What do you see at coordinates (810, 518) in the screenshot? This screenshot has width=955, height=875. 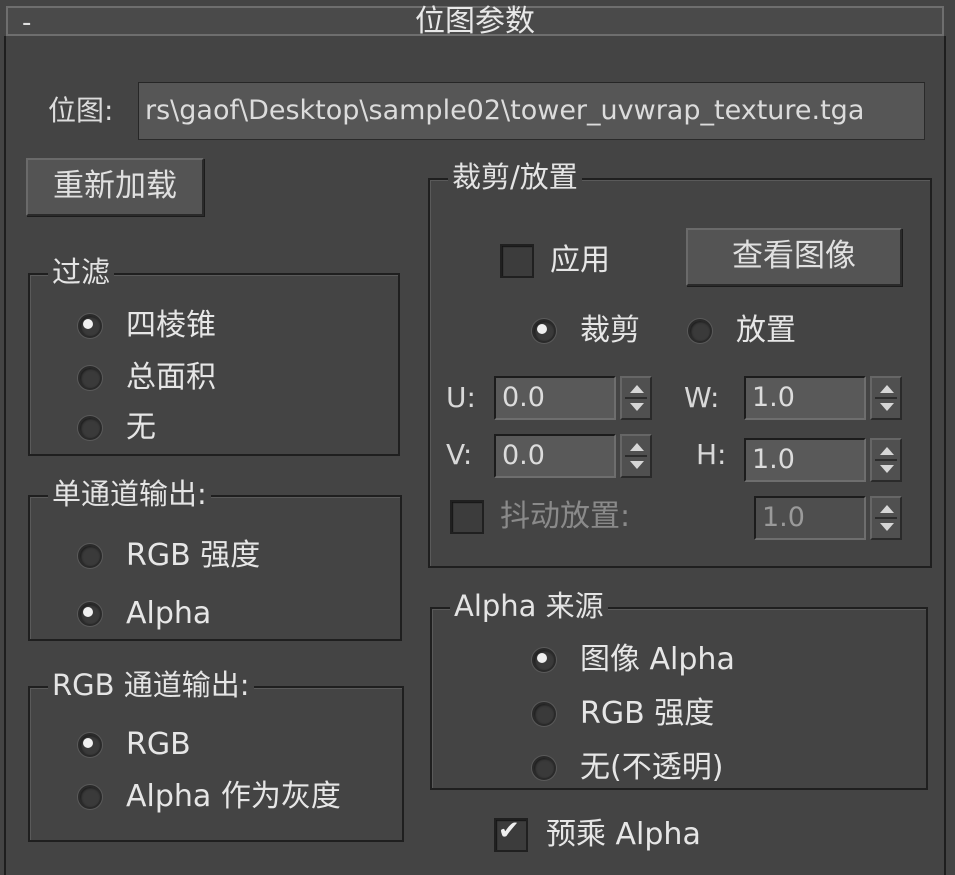 I see `jitter-value-field: 1.0` at bounding box center [810, 518].